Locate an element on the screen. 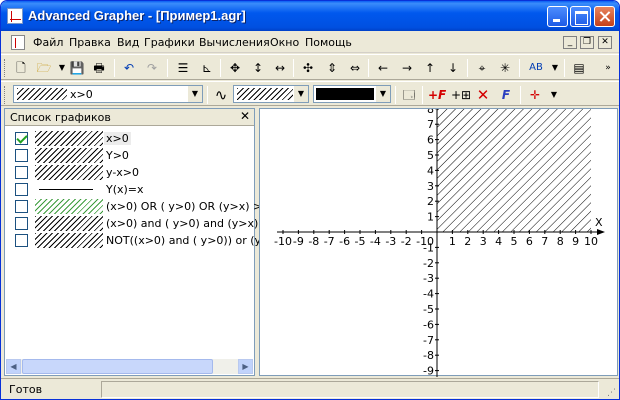 The image size is (620, 400). y-tick-label: 5 is located at coordinates (430, 155).